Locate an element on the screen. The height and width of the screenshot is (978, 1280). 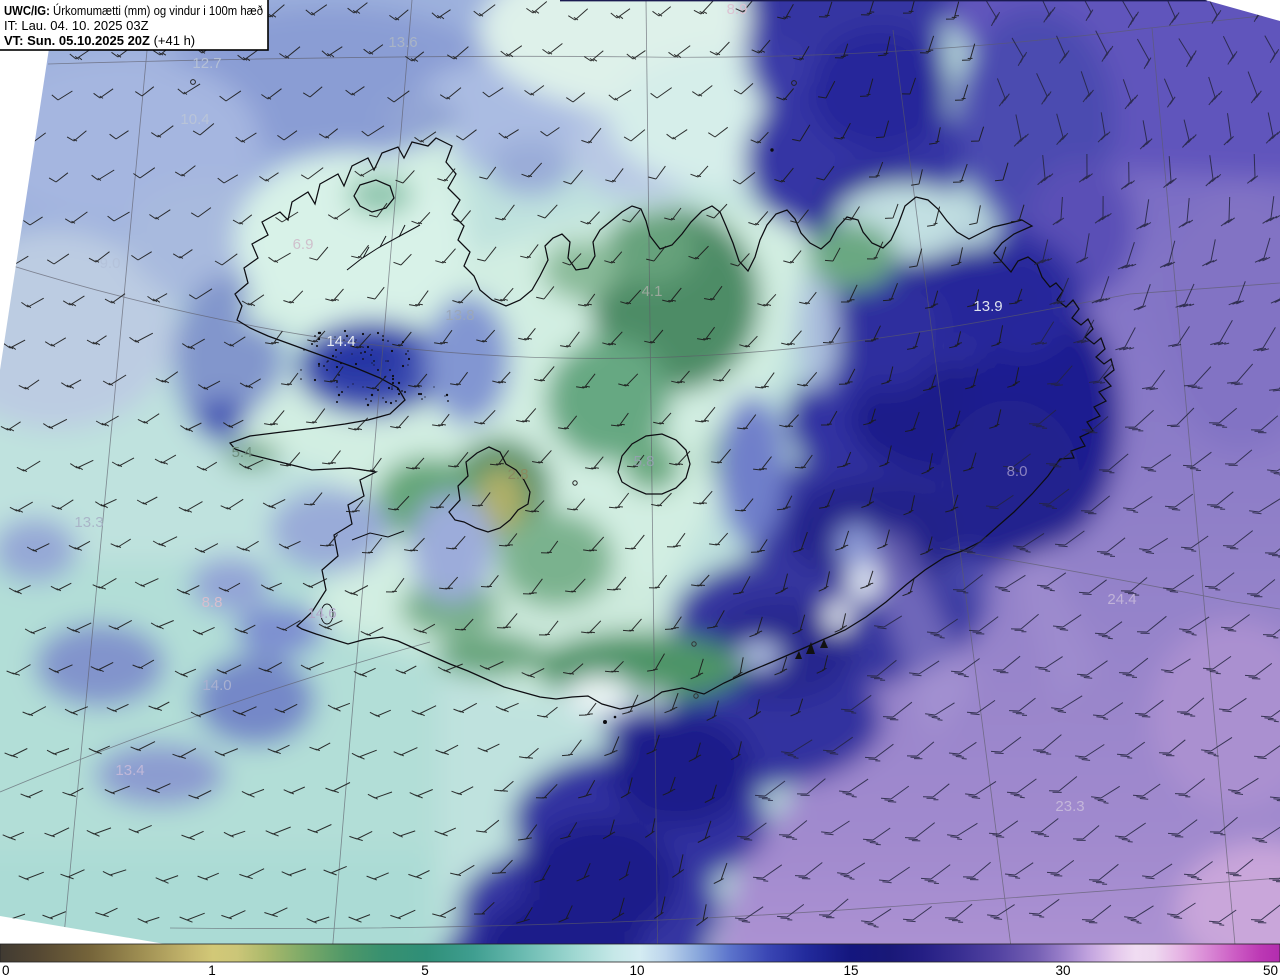
svg-text: 6.9 is located at coordinates (303, 244).